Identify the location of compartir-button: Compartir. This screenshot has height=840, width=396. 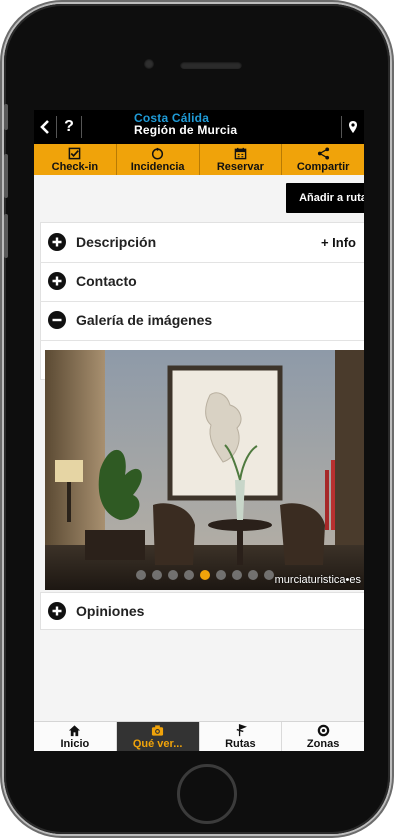
(323, 159).